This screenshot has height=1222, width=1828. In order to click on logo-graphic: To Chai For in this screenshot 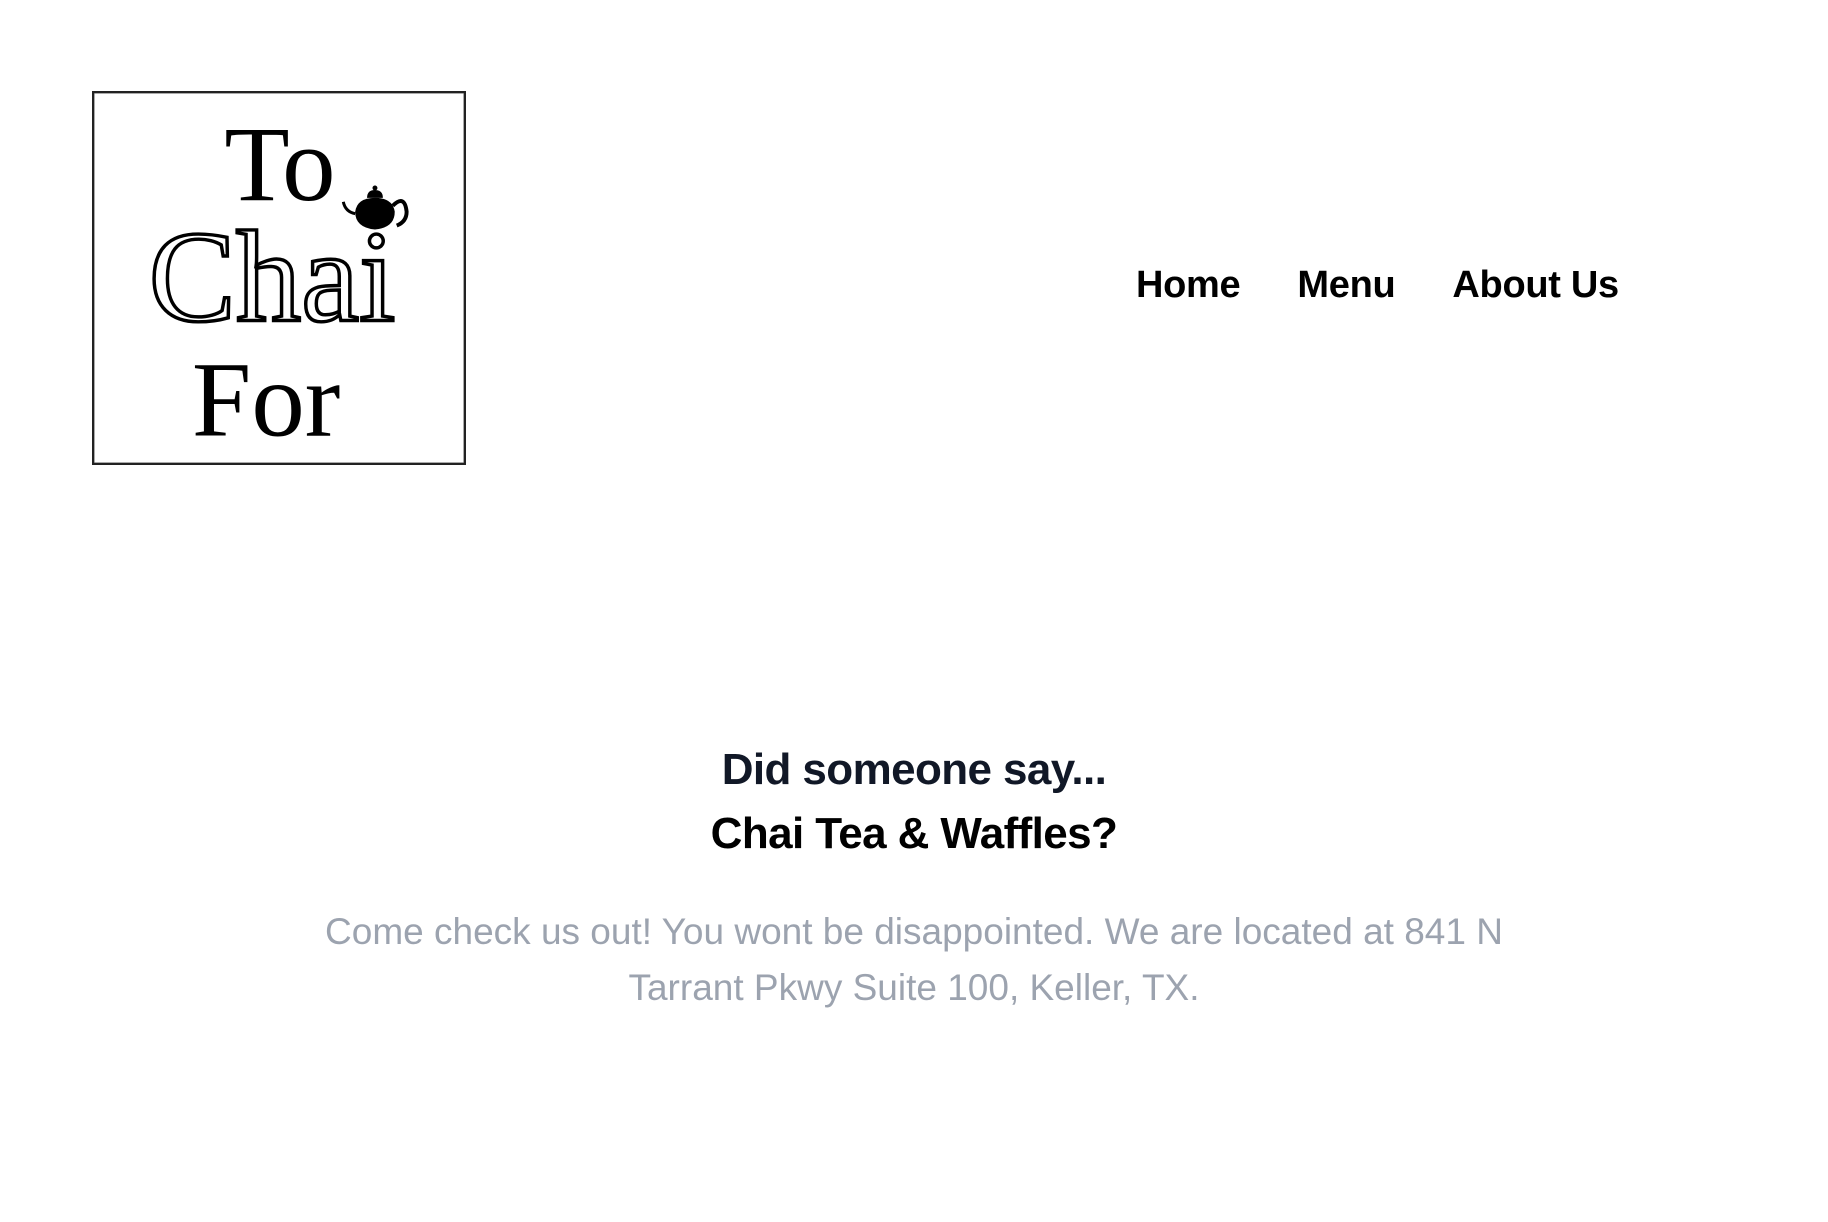, I will do `click(278, 282)`.